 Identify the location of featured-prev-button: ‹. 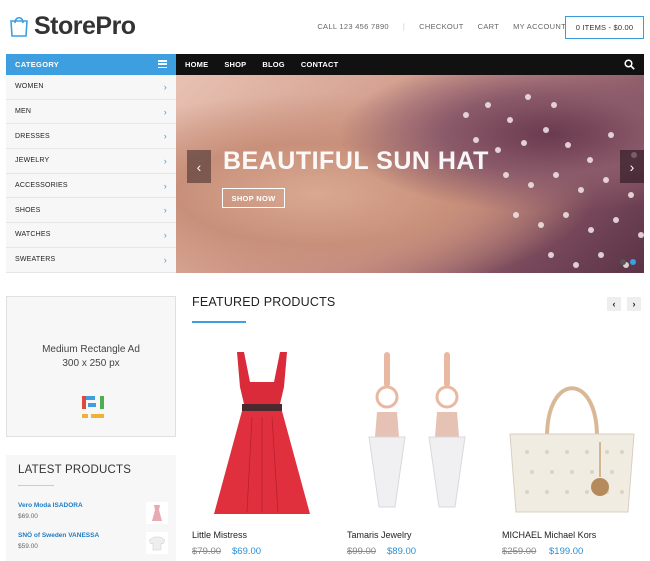
(614, 304).